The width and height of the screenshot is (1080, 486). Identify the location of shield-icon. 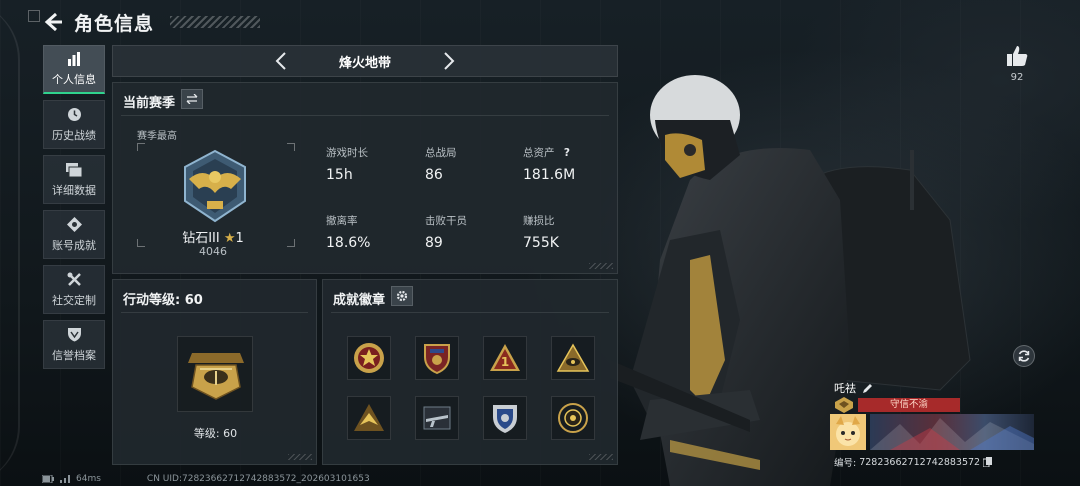
(74, 335).